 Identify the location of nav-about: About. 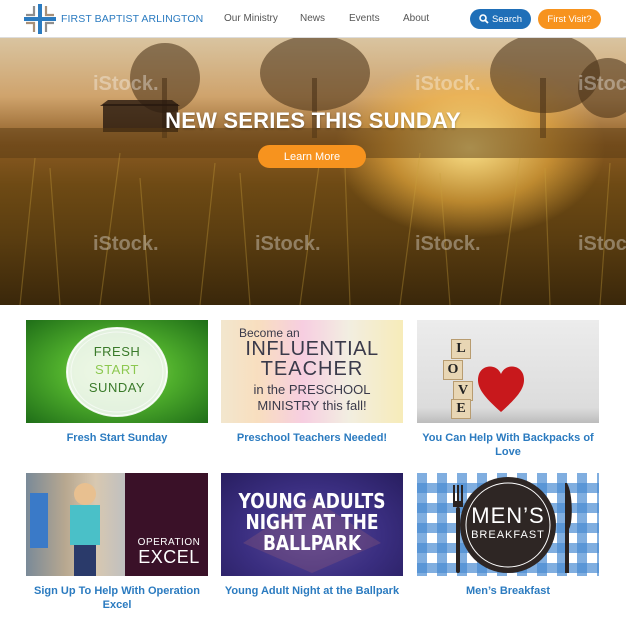
(416, 18).